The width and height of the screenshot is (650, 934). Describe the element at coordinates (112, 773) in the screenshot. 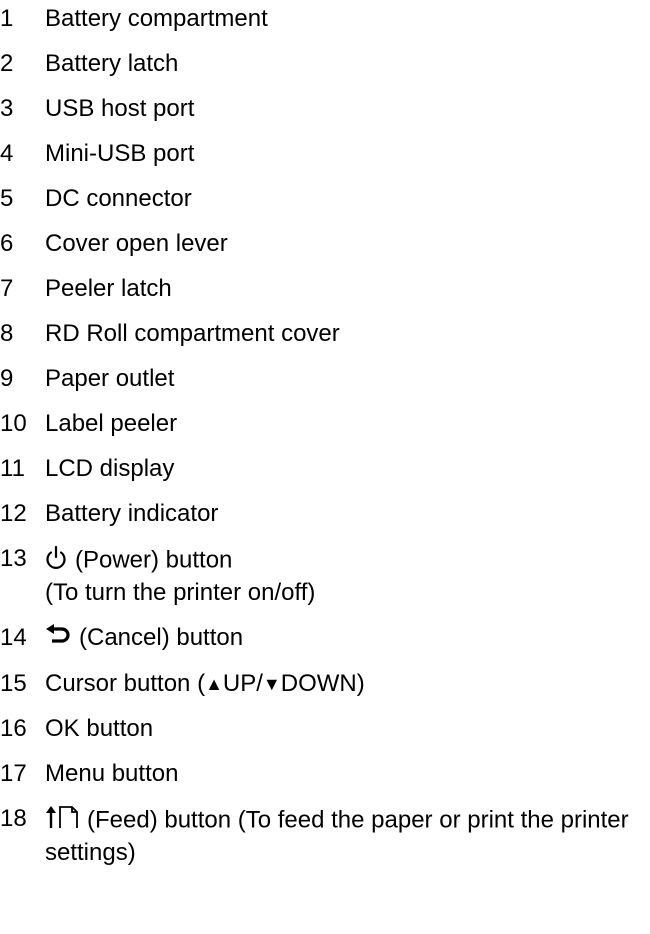

I see `item-label: Menu button` at that location.